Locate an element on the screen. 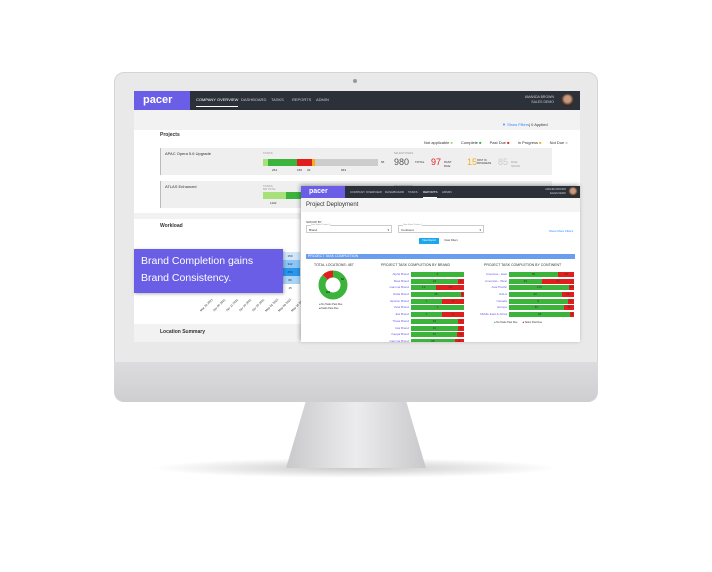 This screenshot has height=572, width=712. bar-row: Americas - East 55 18 is located at coordinates (525, 274).